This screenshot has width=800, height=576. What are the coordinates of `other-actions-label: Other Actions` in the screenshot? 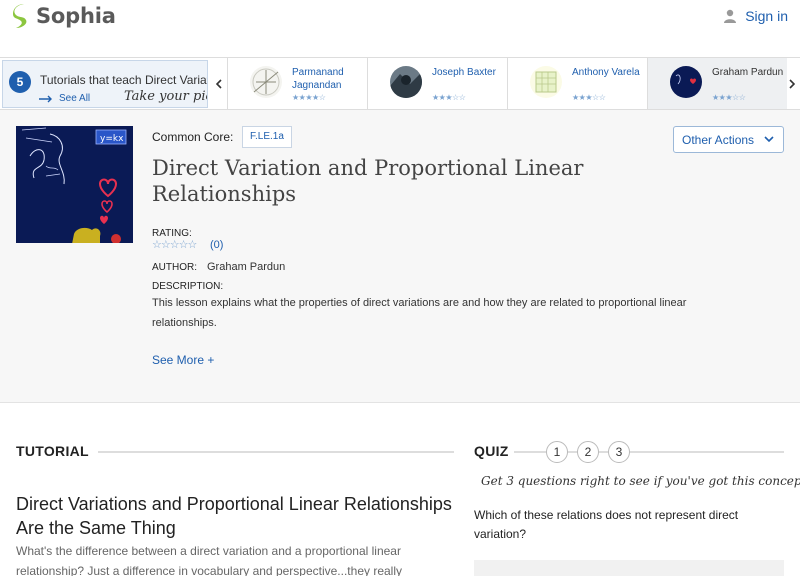 It's located at (718, 139).